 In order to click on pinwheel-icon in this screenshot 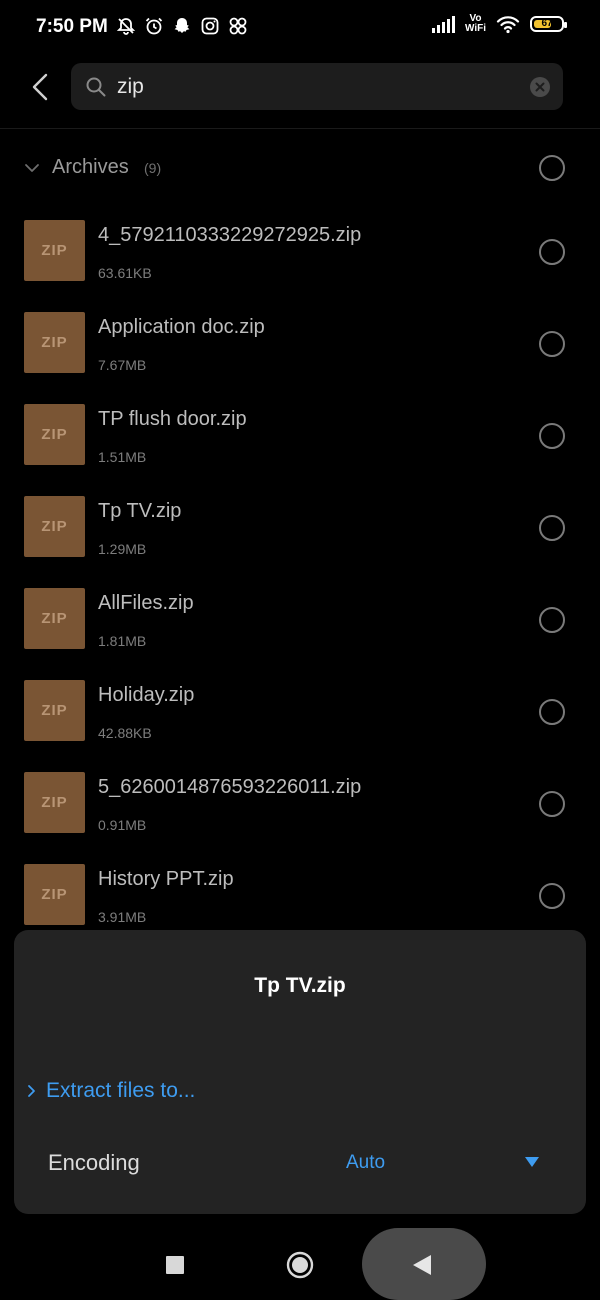, I will do `click(238, 26)`.